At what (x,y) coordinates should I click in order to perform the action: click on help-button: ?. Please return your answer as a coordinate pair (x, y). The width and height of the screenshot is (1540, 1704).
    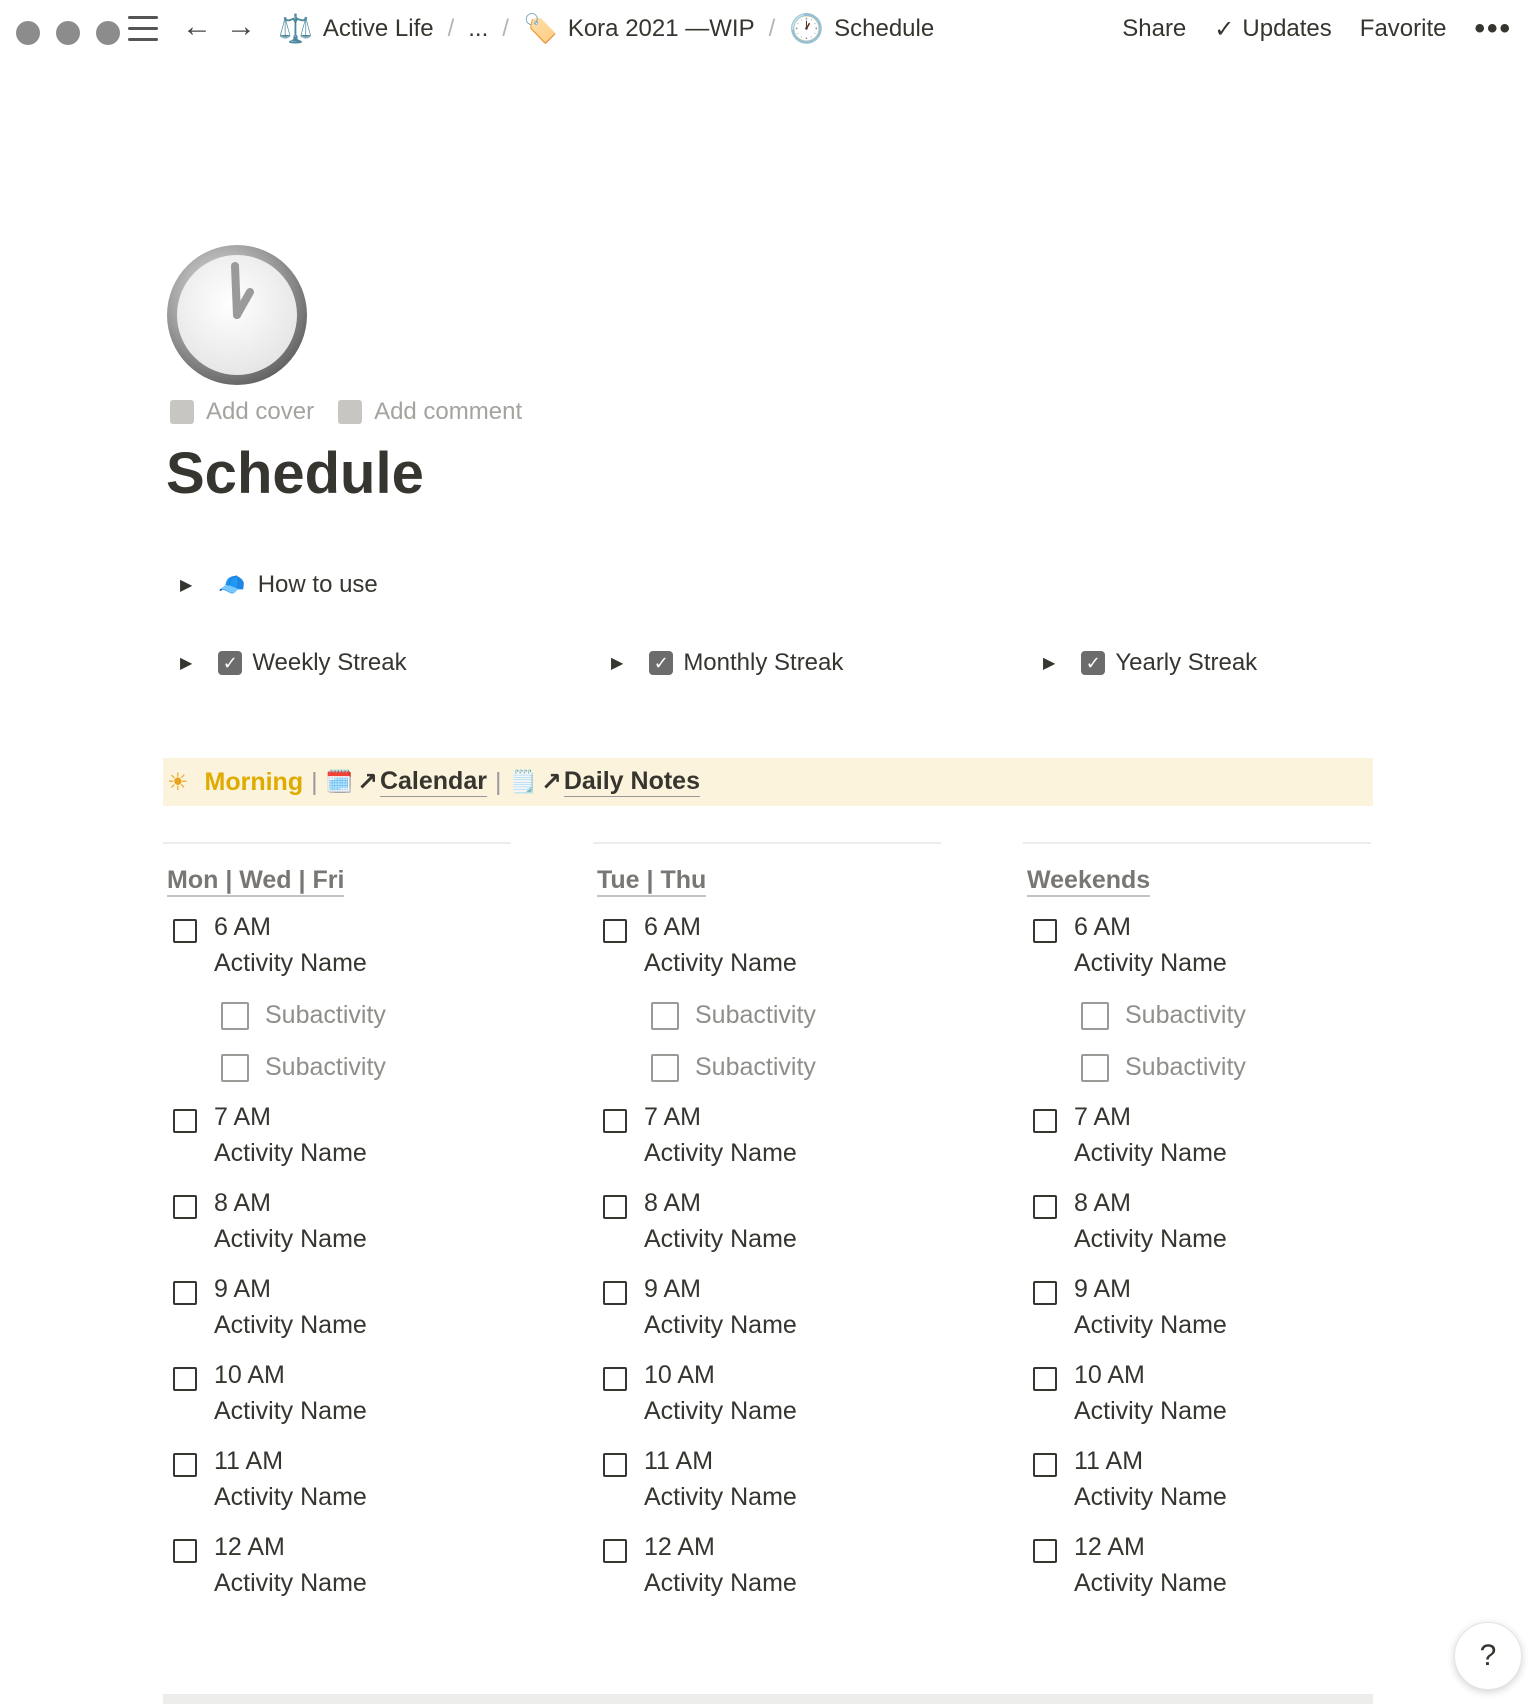
    Looking at the image, I should click on (1488, 1656).